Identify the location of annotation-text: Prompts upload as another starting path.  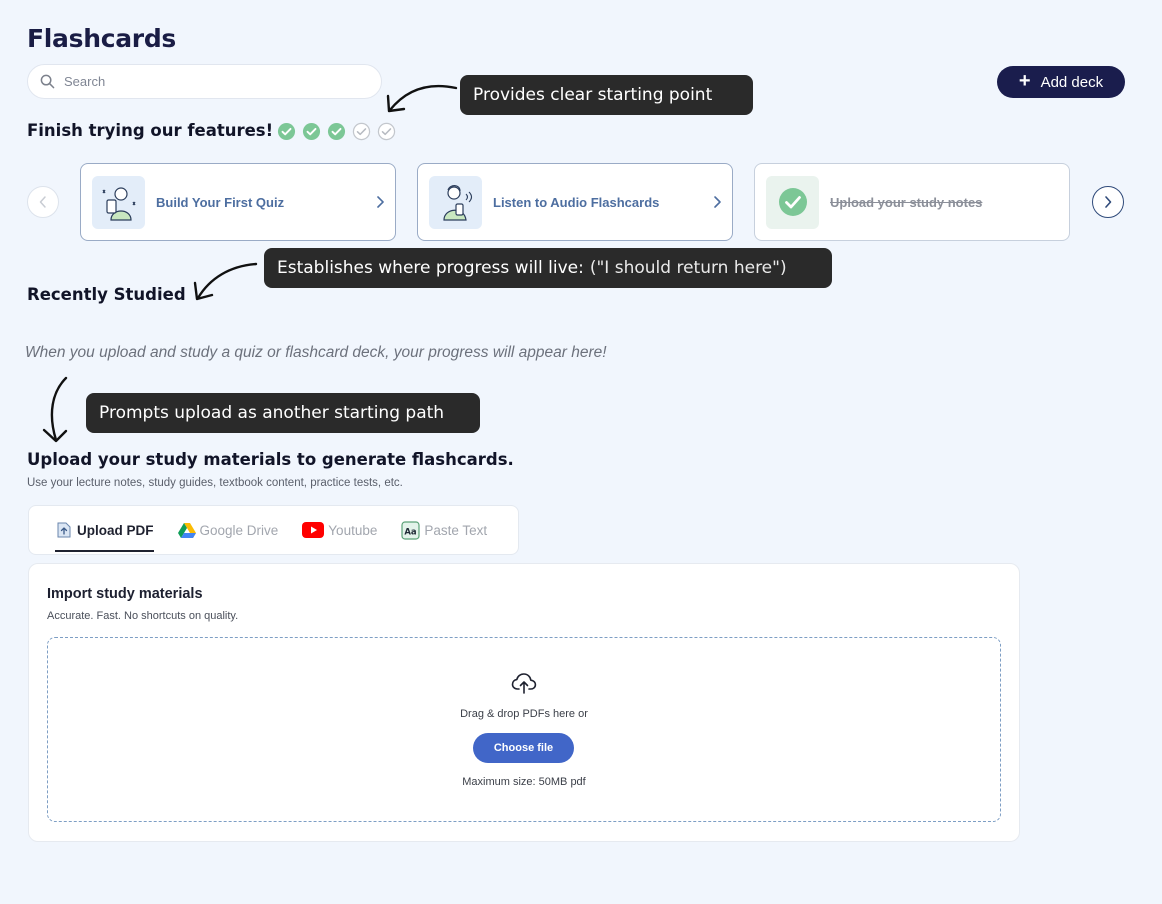
(272, 413).